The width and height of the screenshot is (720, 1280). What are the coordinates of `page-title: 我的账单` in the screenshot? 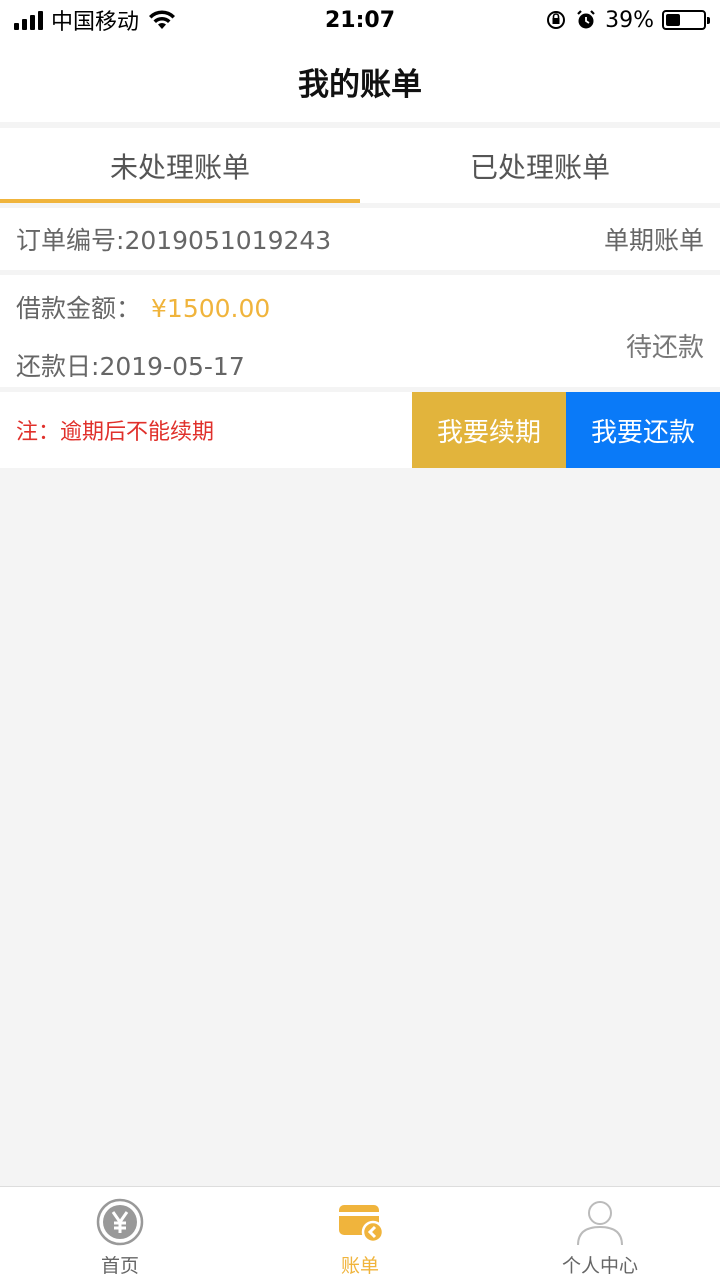 It's located at (360, 84).